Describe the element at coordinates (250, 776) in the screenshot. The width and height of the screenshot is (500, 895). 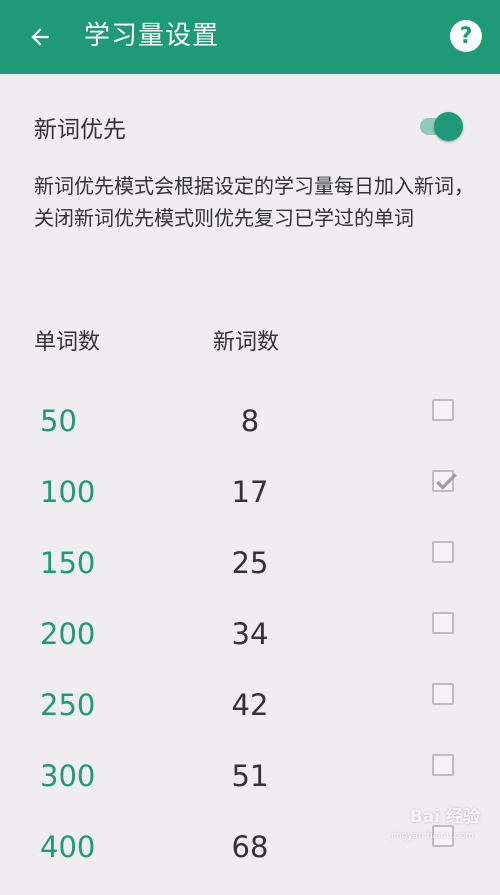
I see `new-word-count: 51` at that location.